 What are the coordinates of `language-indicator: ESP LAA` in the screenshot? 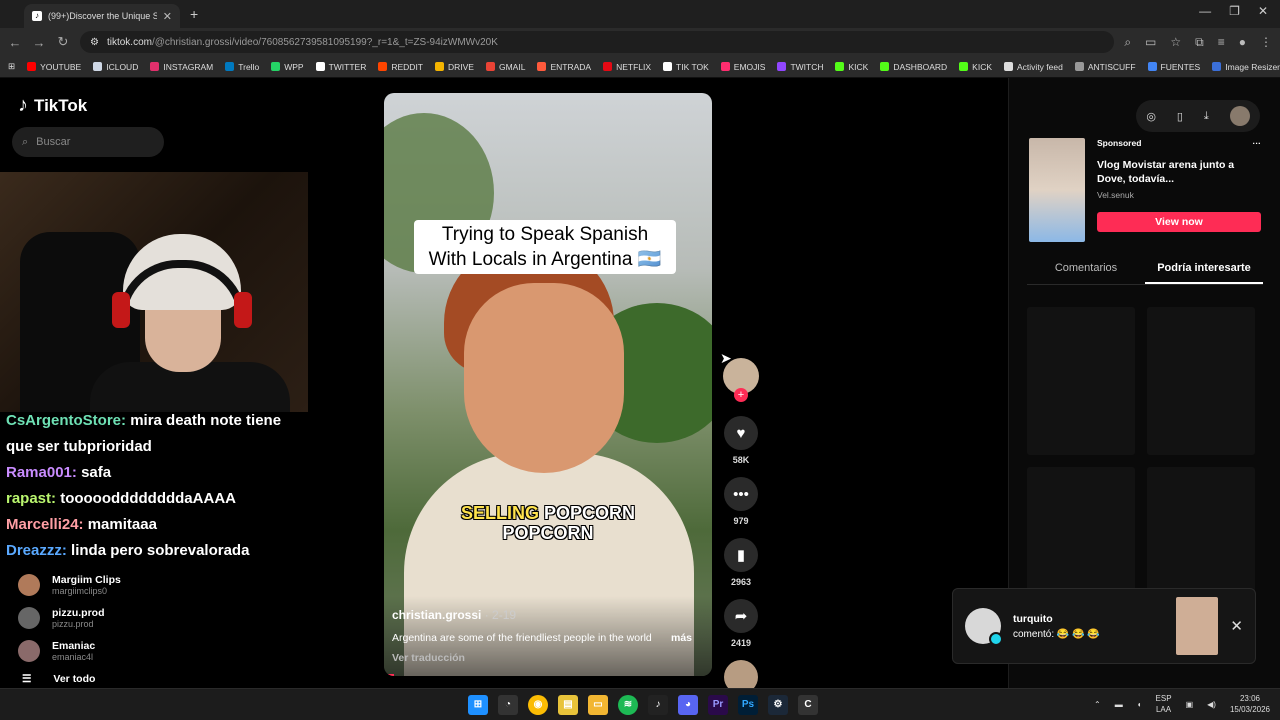 It's located at (1164, 704).